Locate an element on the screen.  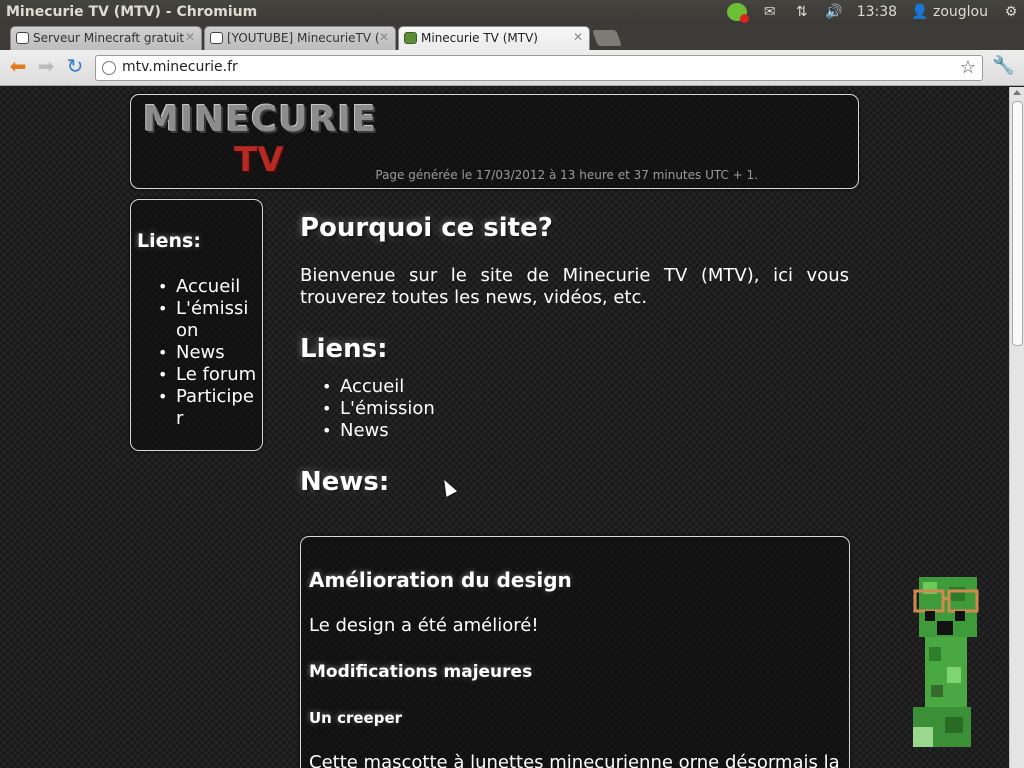
sidebar-title: Liens: is located at coordinates (169, 241).